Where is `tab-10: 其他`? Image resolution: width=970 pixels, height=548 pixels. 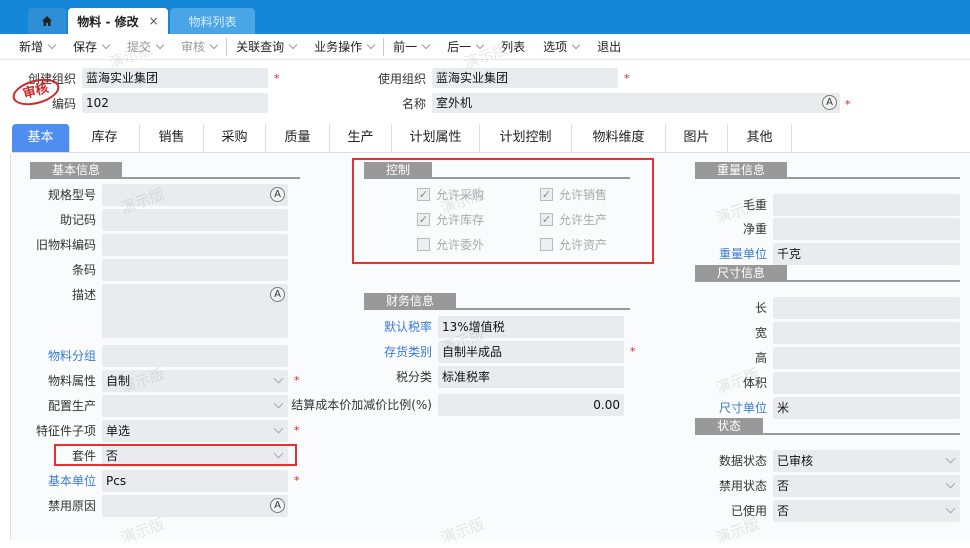 tab-10: 其他 is located at coordinates (760, 138).